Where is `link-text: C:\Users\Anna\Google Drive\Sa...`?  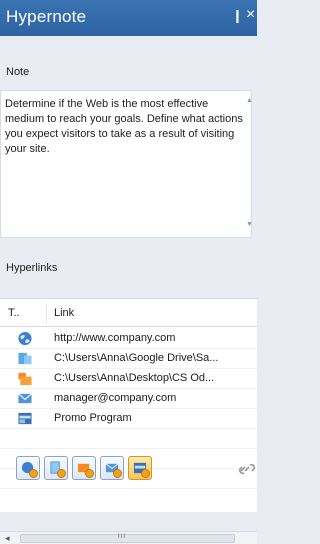
link-text: C:\Users\Anna\Google Drive\Sa... is located at coordinates (136, 358).